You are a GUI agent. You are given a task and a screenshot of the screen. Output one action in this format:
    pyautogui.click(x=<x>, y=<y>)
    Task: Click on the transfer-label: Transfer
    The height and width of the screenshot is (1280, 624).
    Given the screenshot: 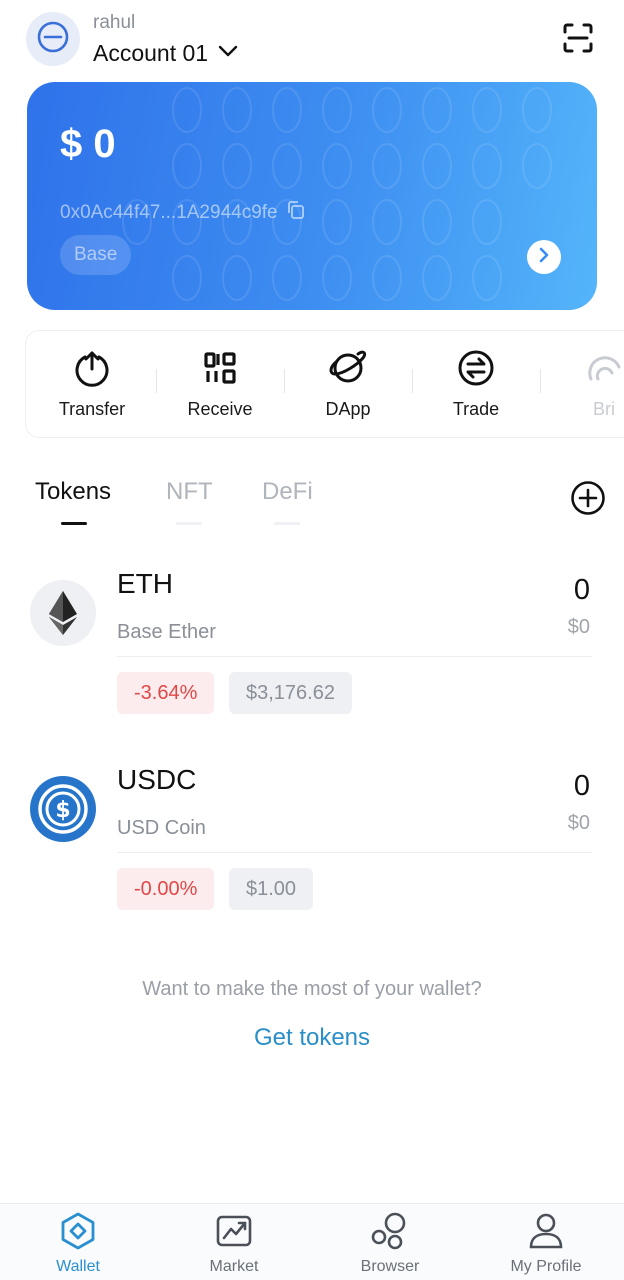 What is the action you would take?
    pyautogui.click(x=92, y=409)
    